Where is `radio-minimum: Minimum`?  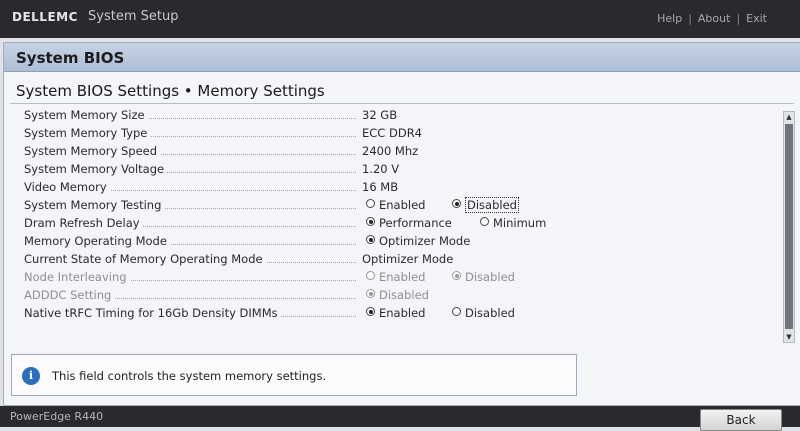 radio-minimum: Minimum is located at coordinates (513, 223).